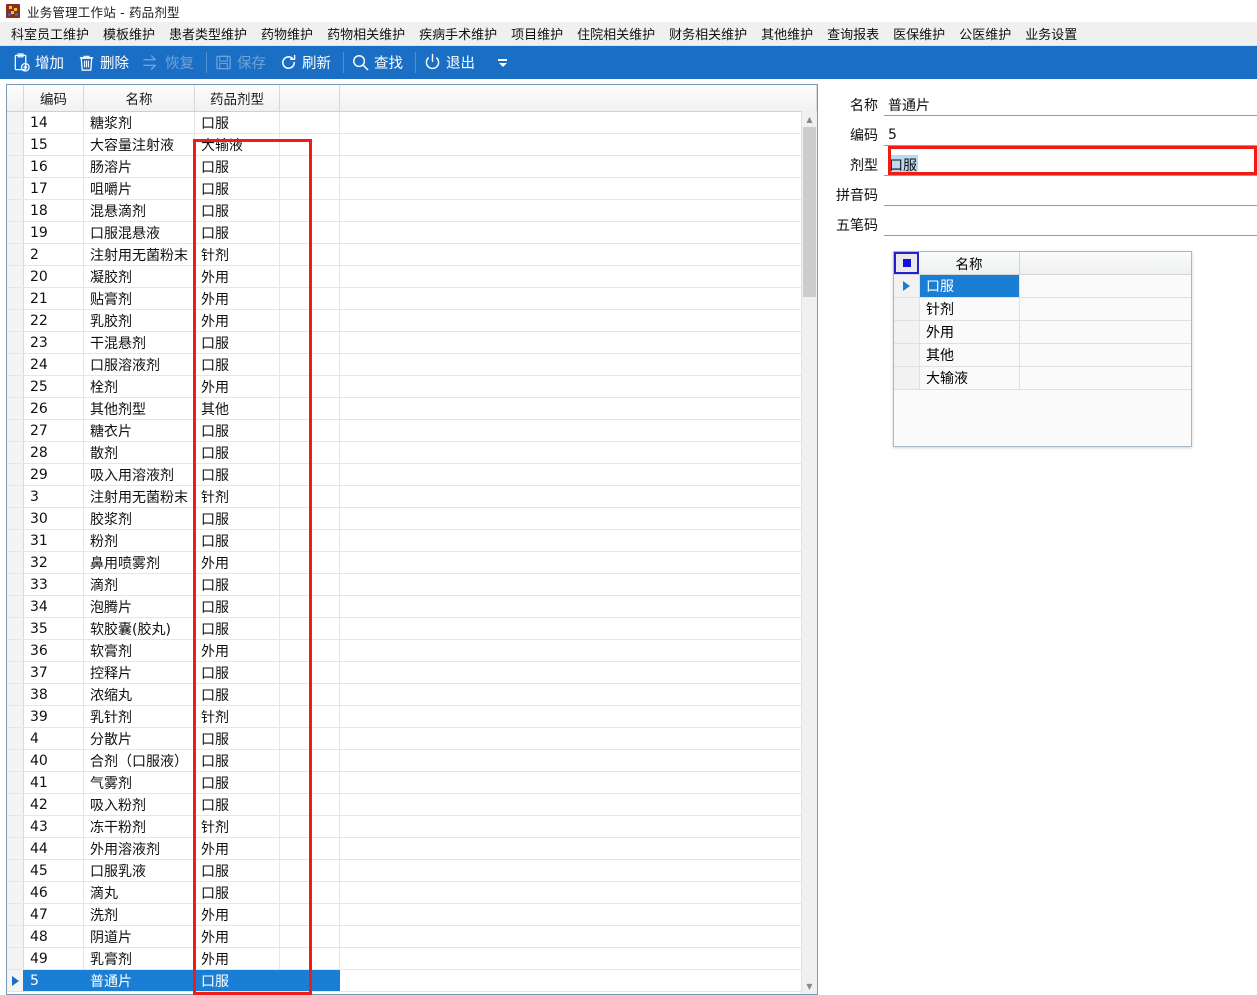 The height and width of the screenshot is (995, 1257). Describe the element at coordinates (54, 914) in the screenshot. I see `cell-code: 47` at that location.